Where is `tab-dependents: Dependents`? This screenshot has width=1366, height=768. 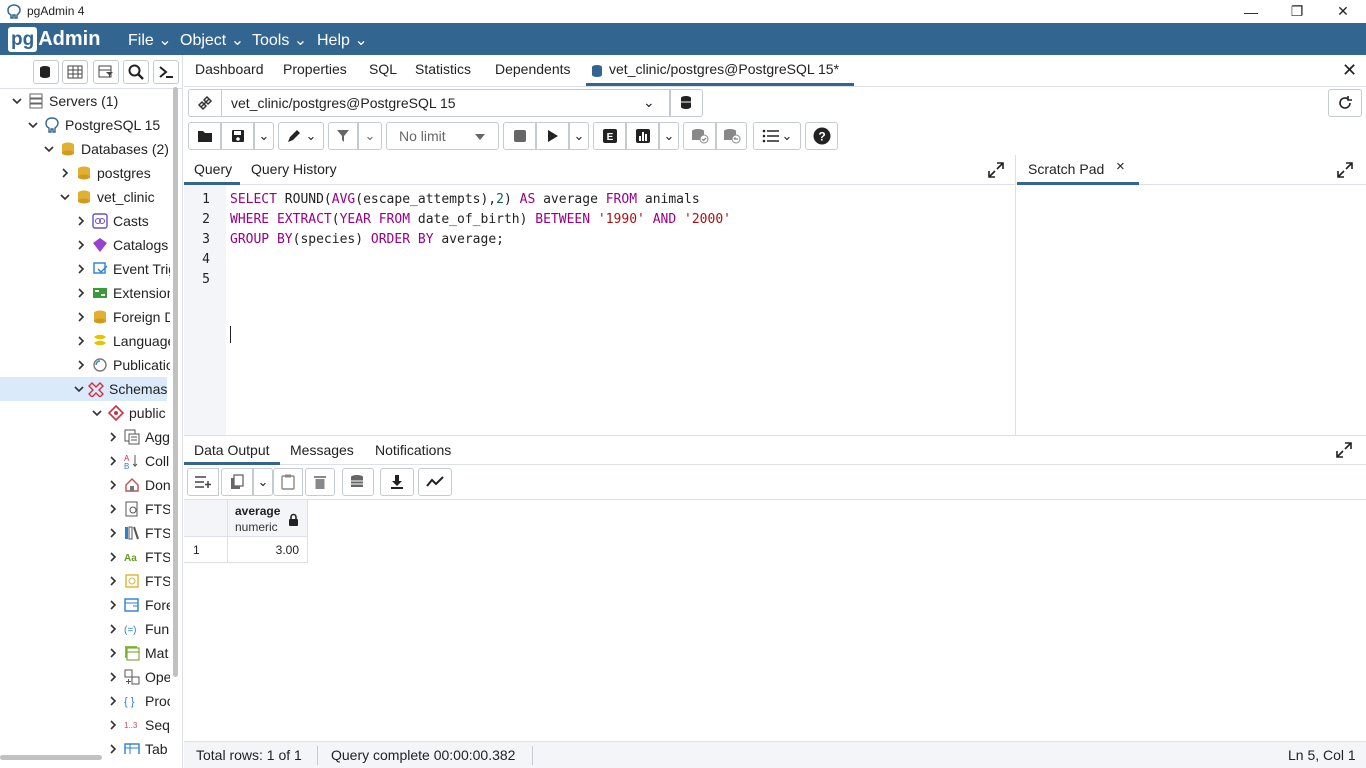 tab-dependents: Dependents is located at coordinates (533, 69).